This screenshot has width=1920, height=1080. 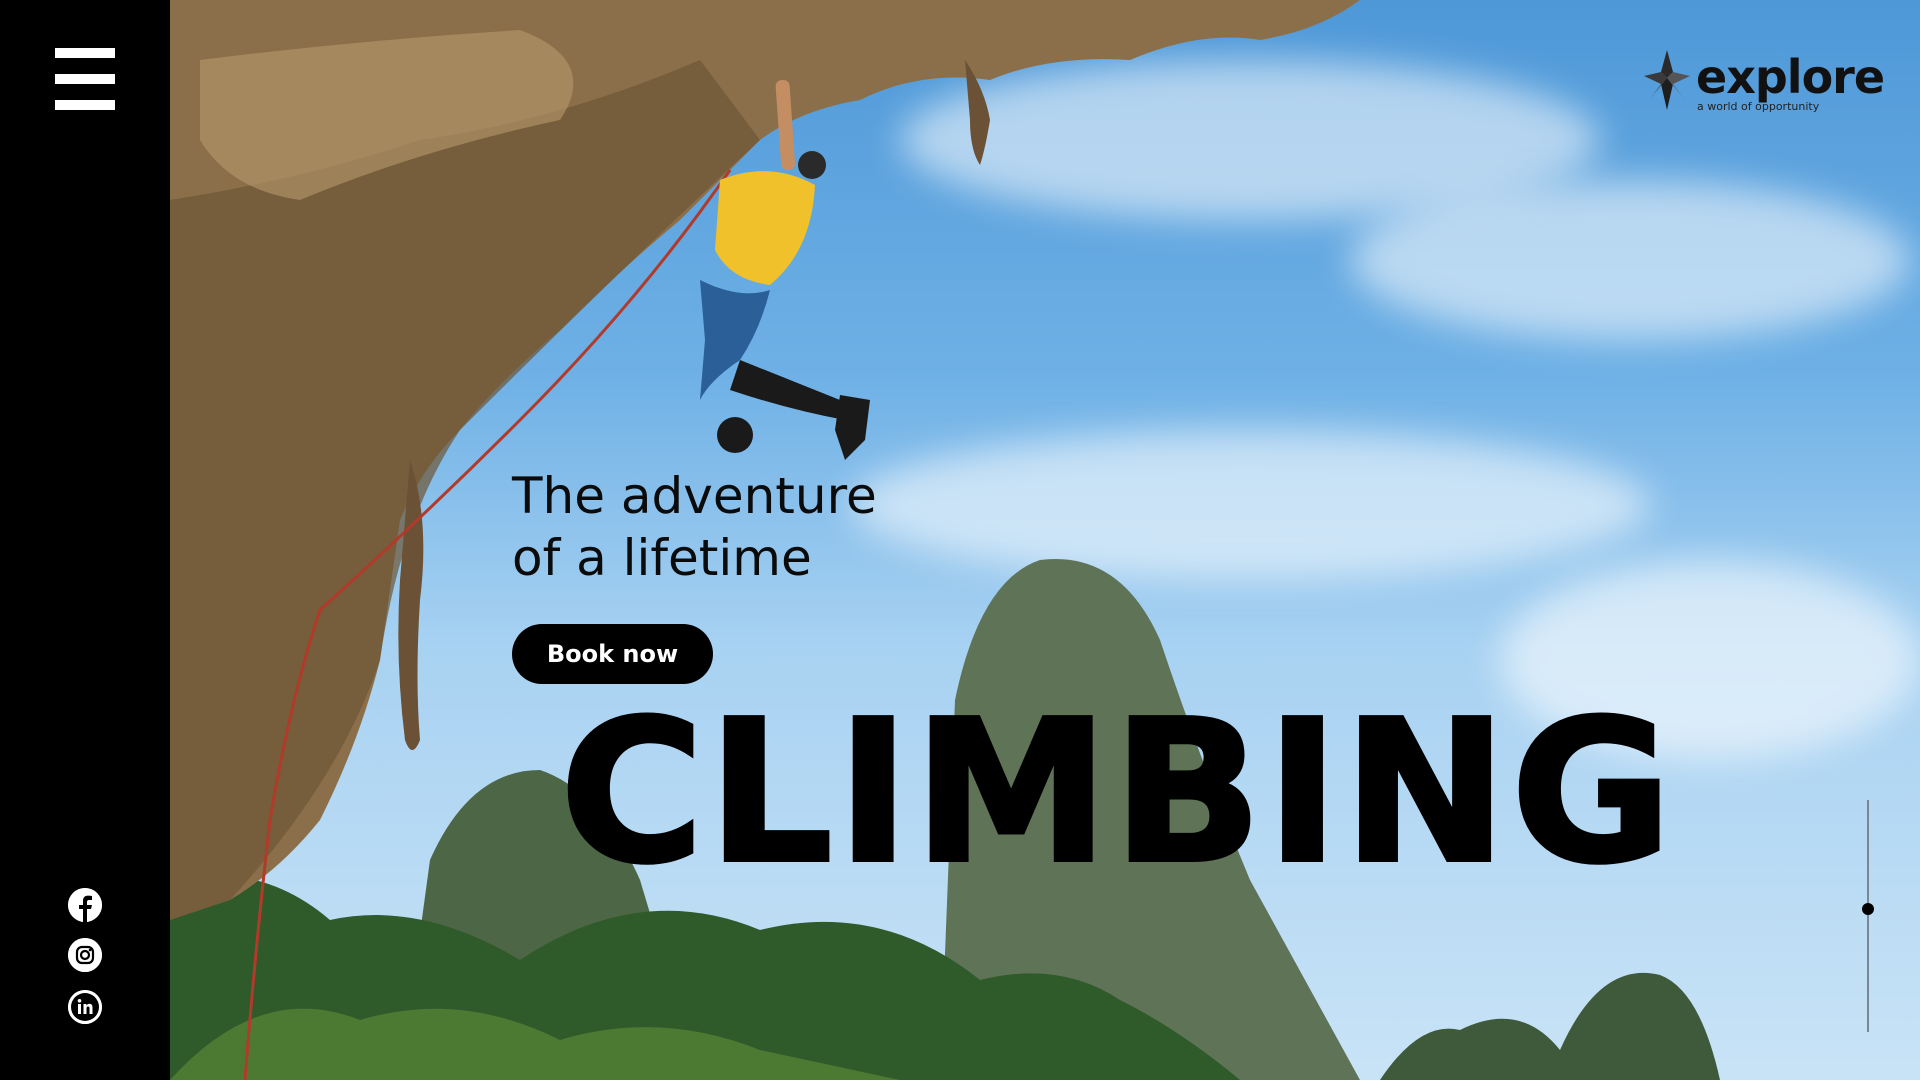 I want to click on star-logo-icon, so click(x=1667, y=80).